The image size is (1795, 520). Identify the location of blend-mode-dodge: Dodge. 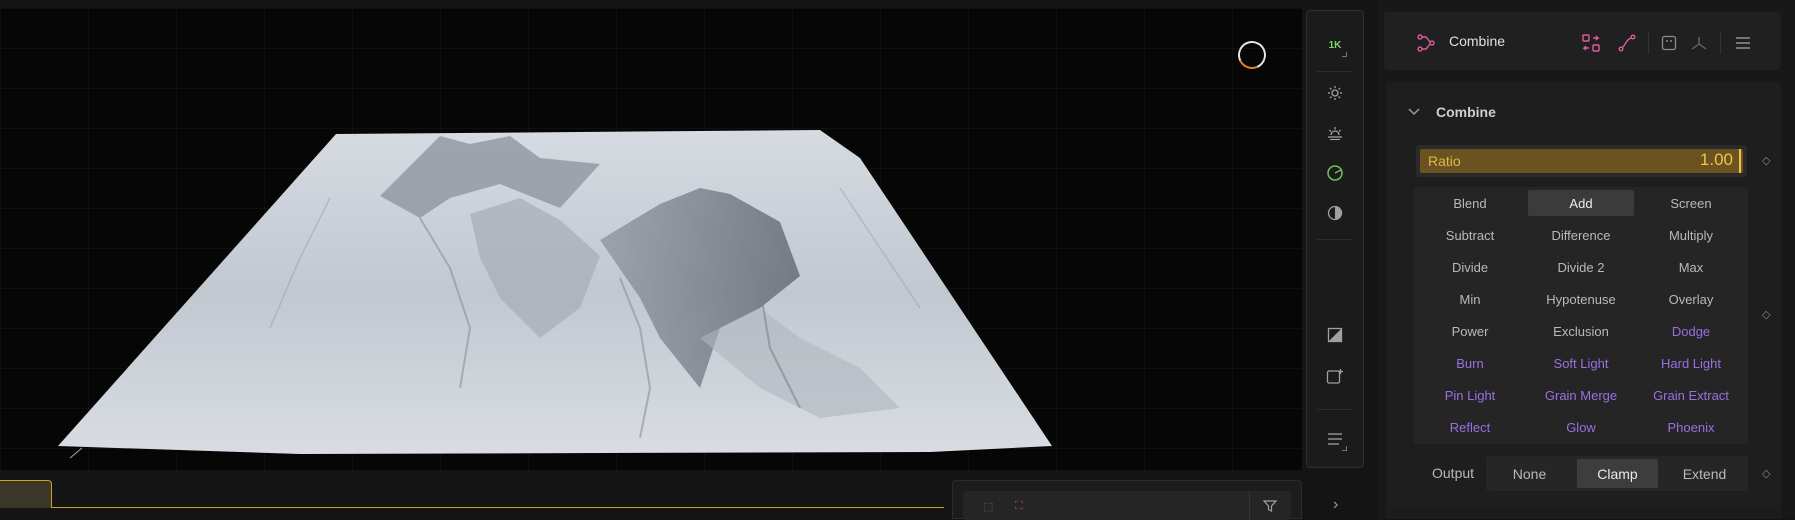
(1691, 331).